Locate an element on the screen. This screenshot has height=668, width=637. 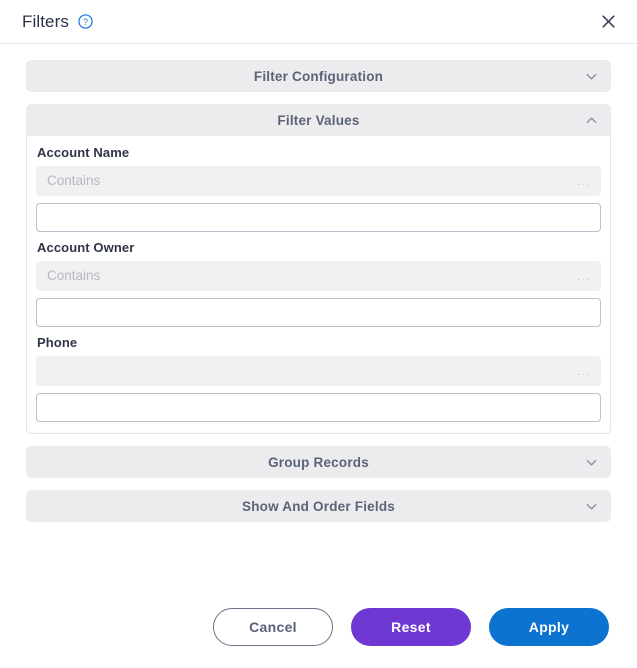
accordion-title: Show And Order Fields is located at coordinates (318, 506).